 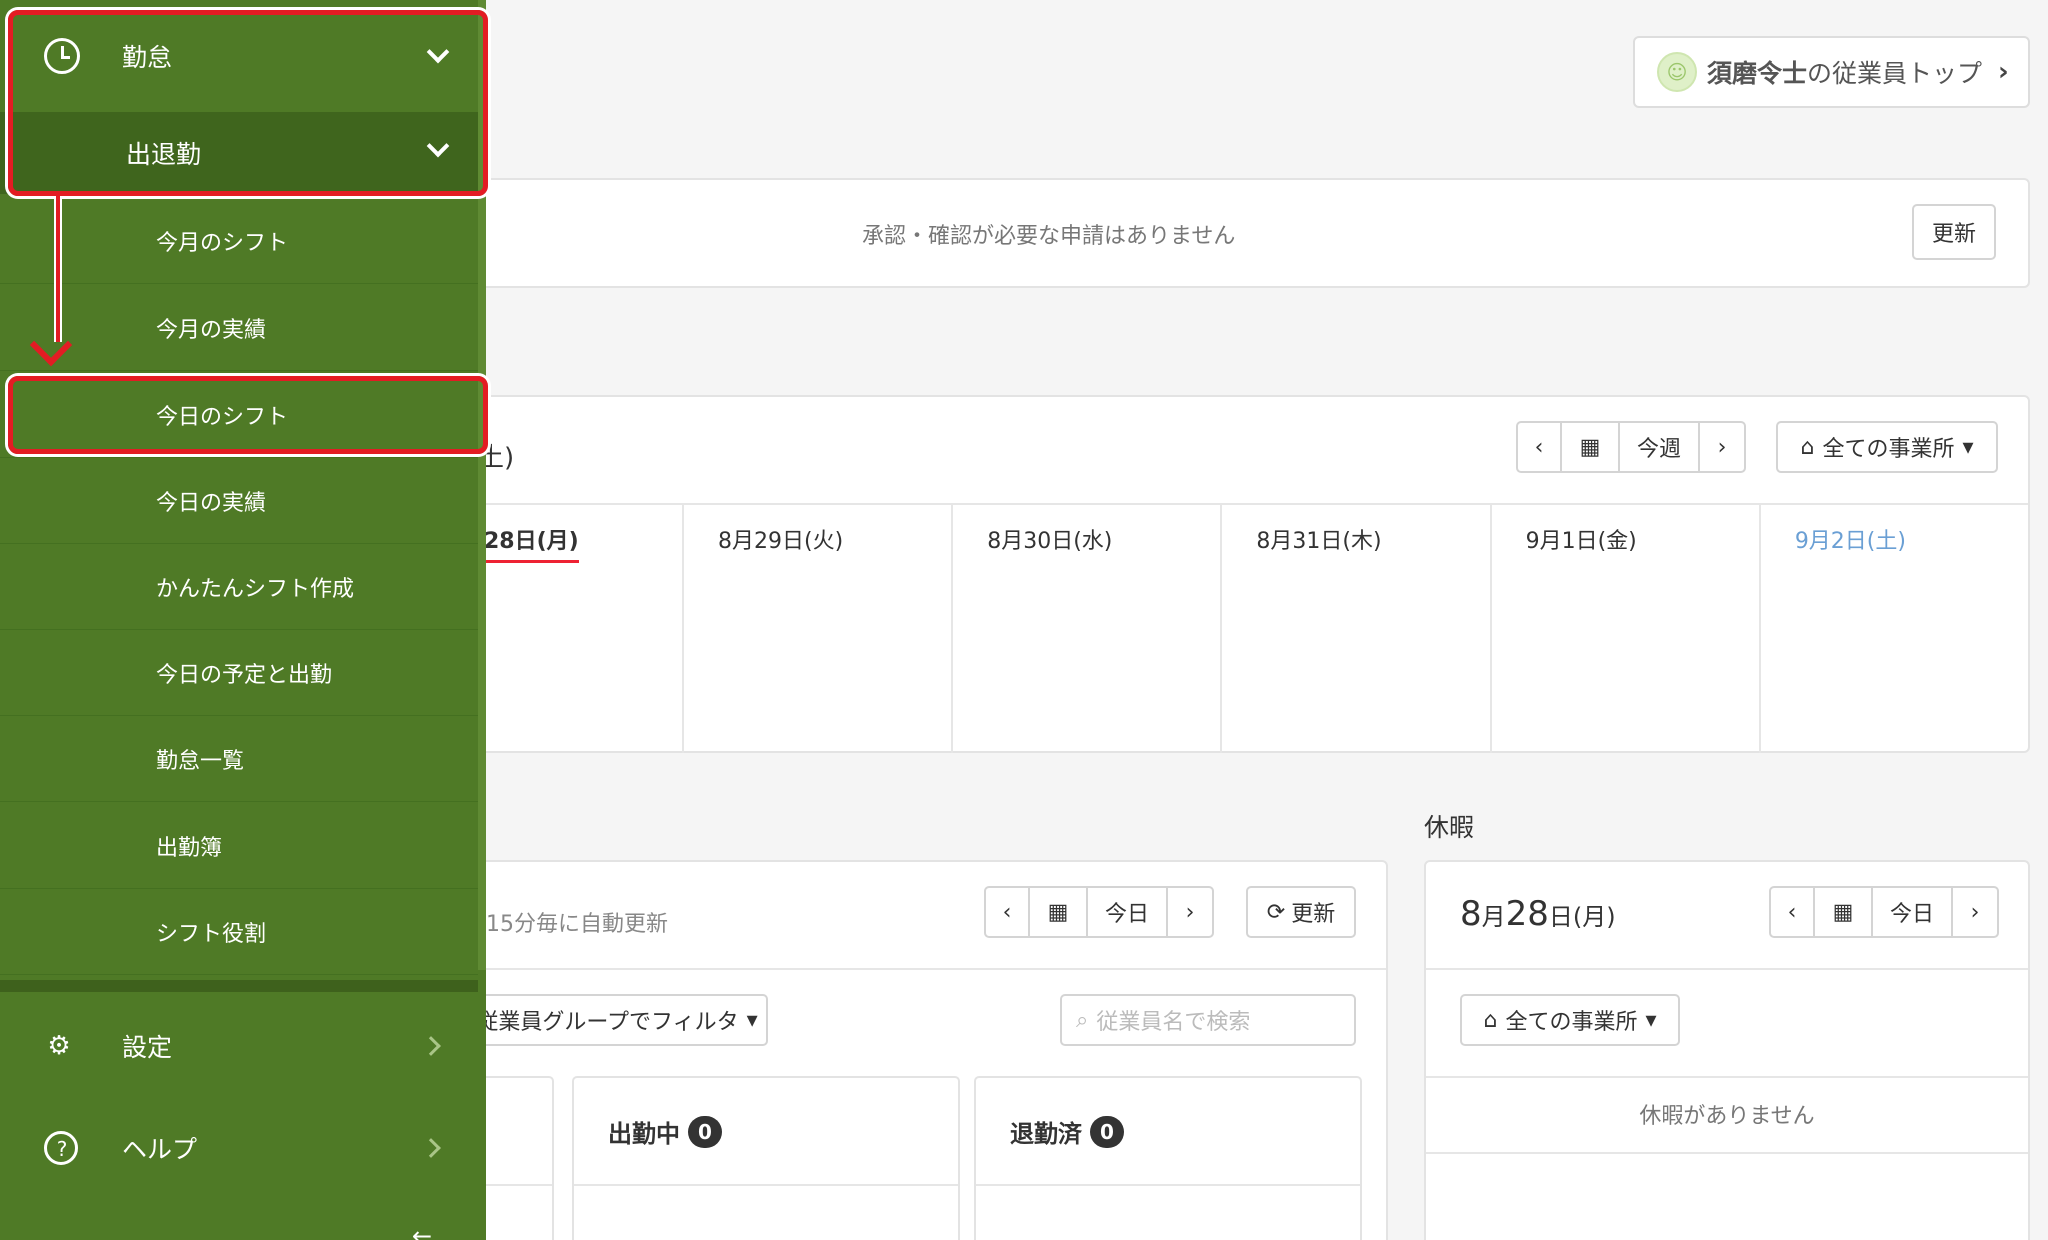 I want to click on sidebar-subitem-easy-shift: かんたんシフト作成, so click(x=239, y=587).